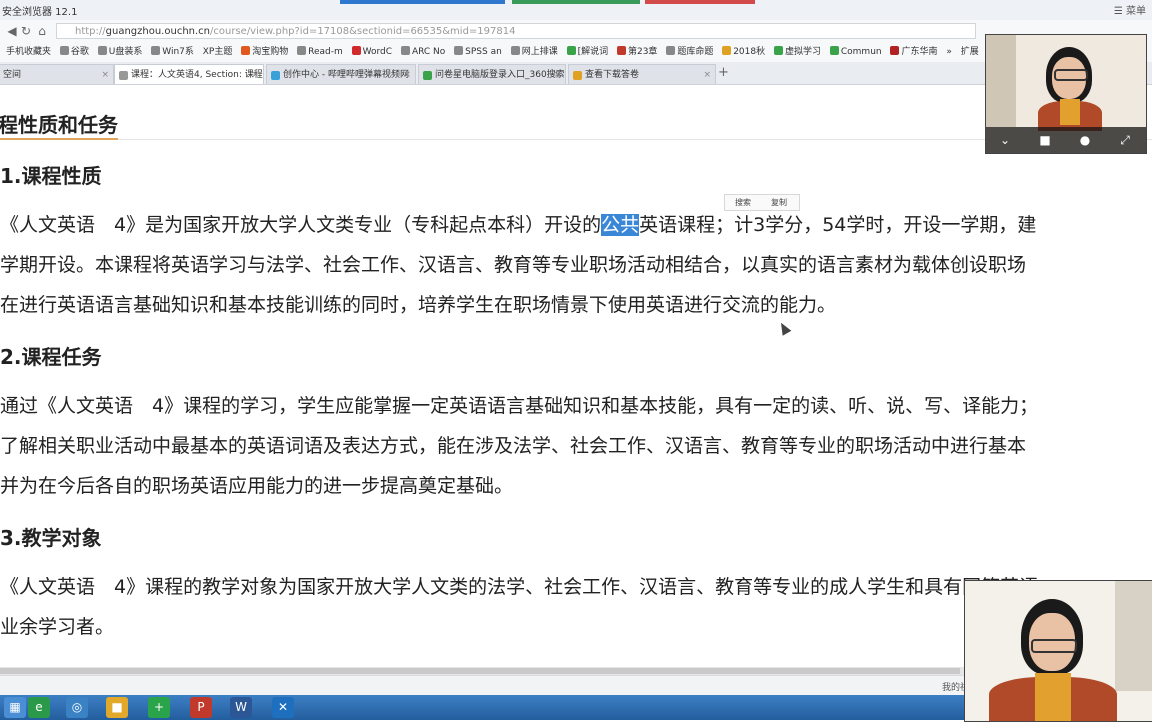  Describe the element at coordinates (480, 671) in the screenshot. I see `scrollbar-thumb` at that location.